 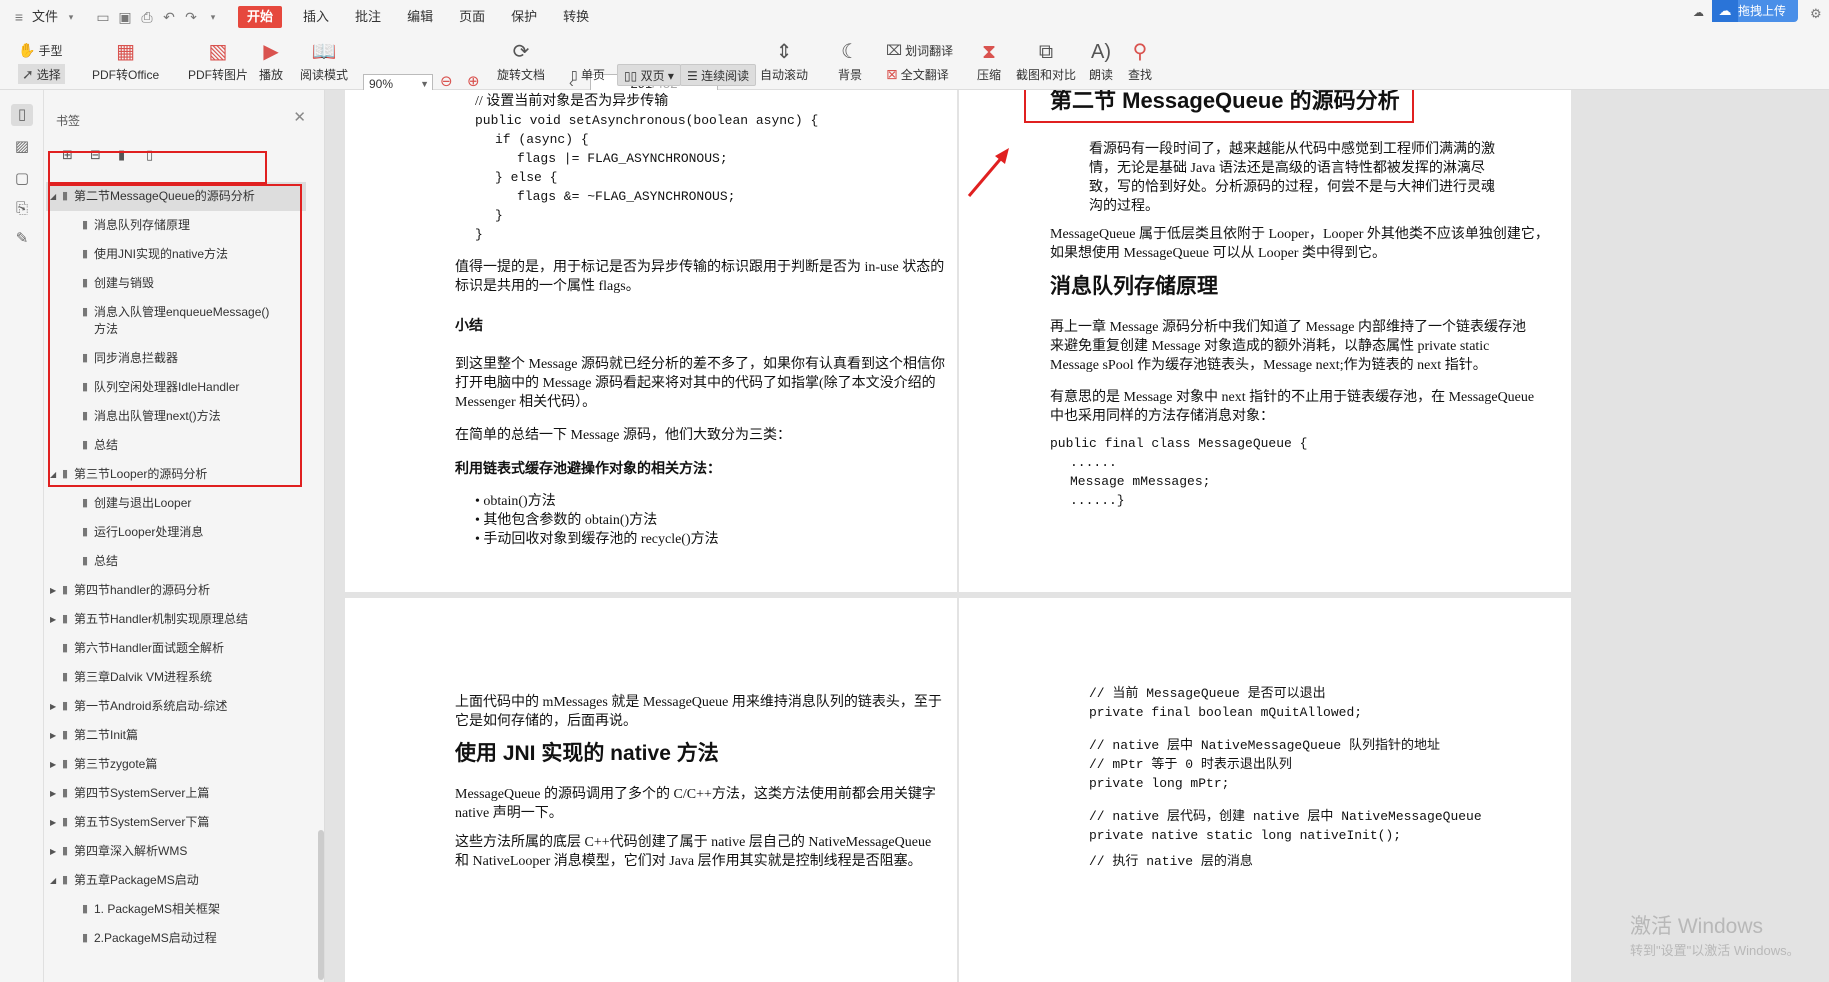 I want to click on zoom-out-icon: ⊖, so click(x=446, y=81).